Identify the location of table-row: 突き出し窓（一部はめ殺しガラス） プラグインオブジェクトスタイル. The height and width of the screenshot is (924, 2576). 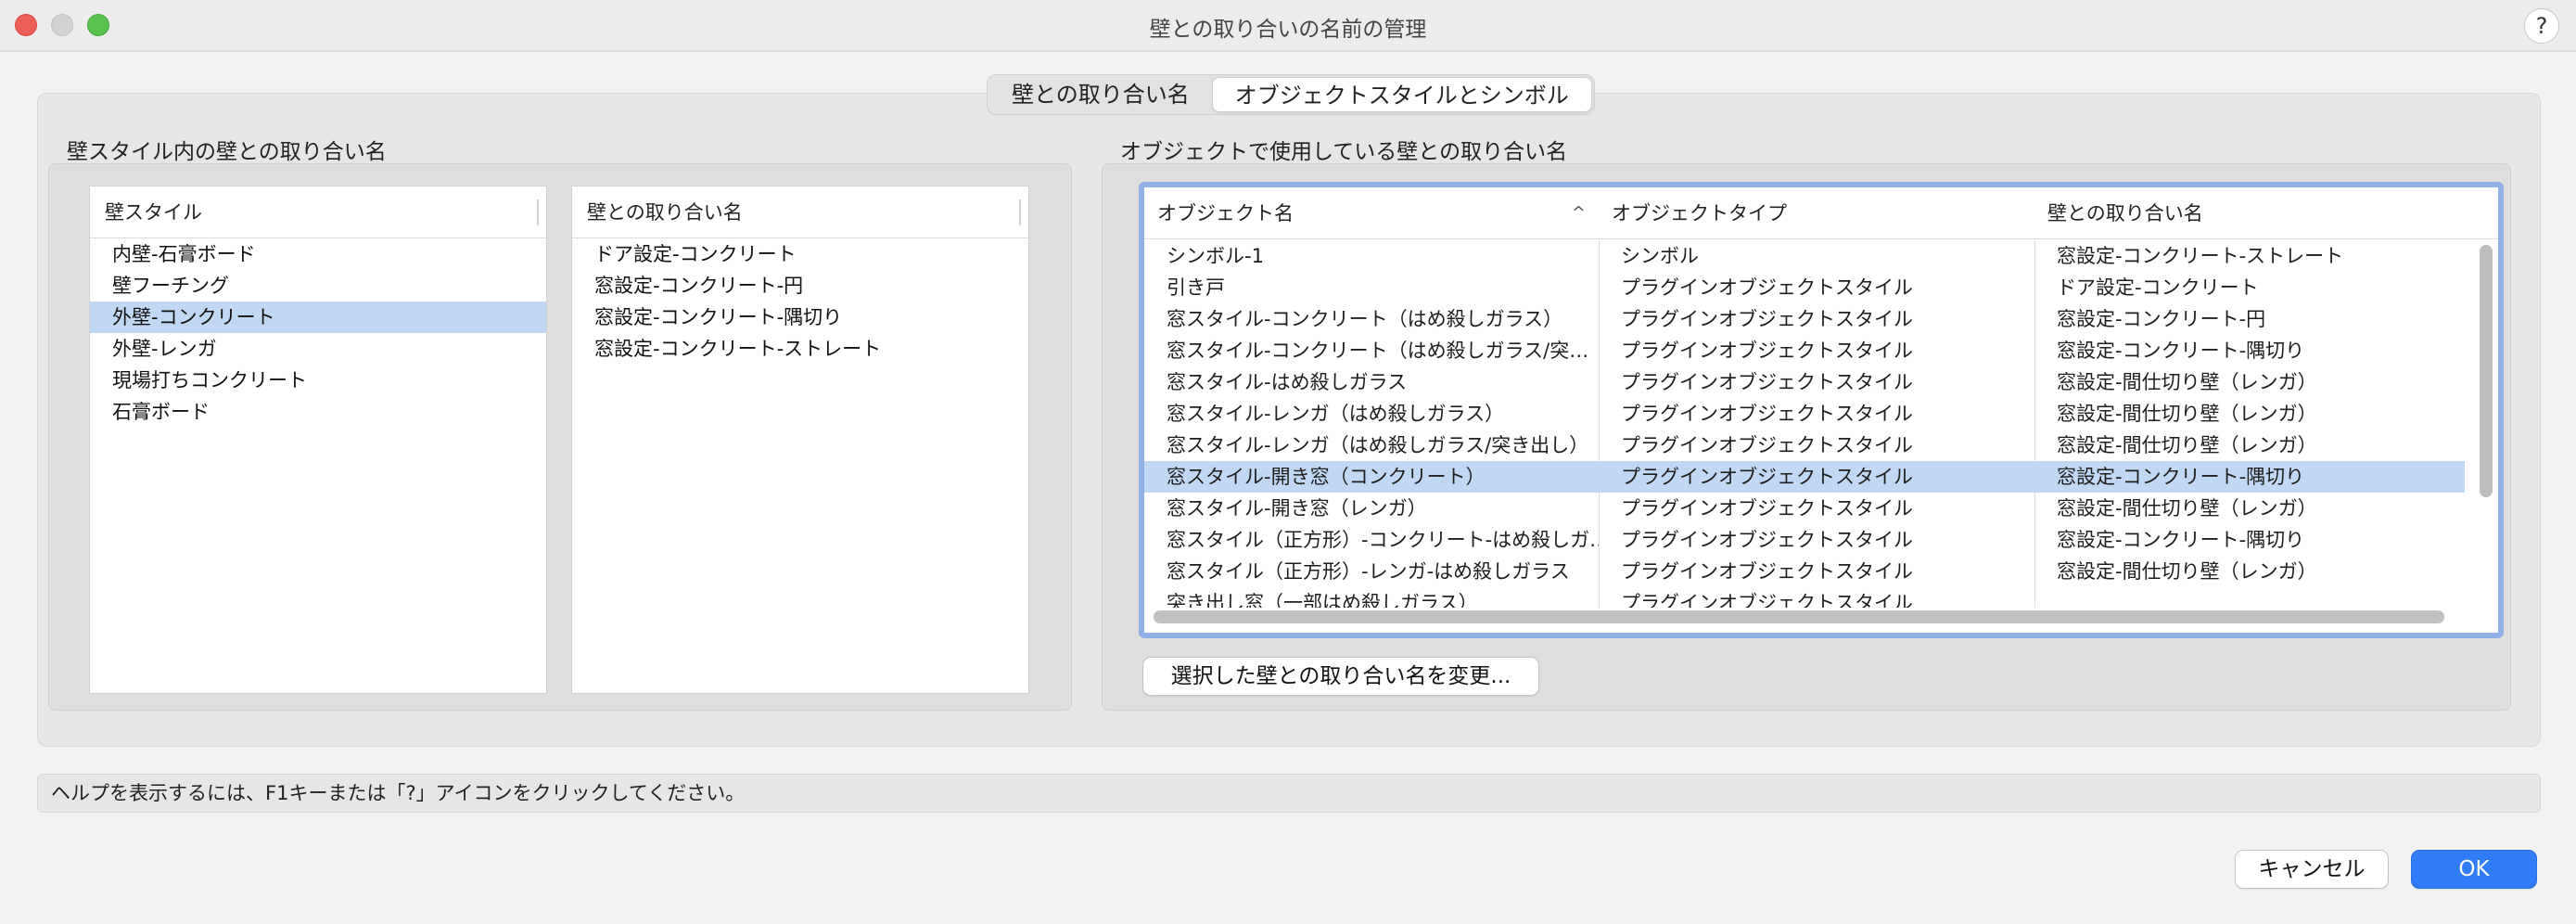
(1805, 597).